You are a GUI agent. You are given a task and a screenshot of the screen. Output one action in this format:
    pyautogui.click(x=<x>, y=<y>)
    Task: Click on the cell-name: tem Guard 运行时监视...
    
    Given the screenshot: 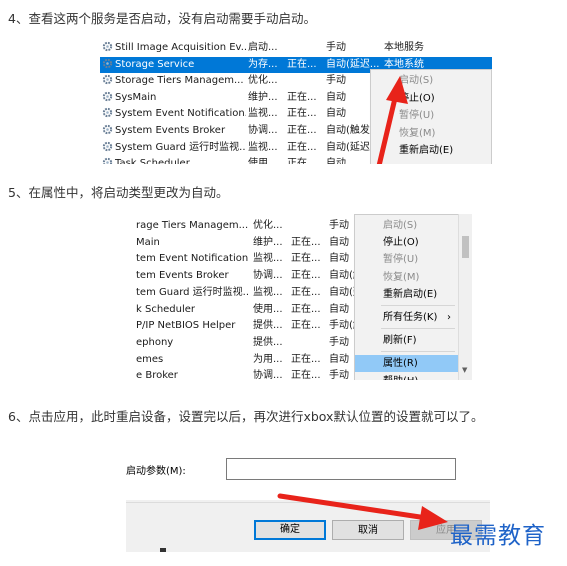 What is the action you would take?
    pyautogui.click(x=192, y=293)
    